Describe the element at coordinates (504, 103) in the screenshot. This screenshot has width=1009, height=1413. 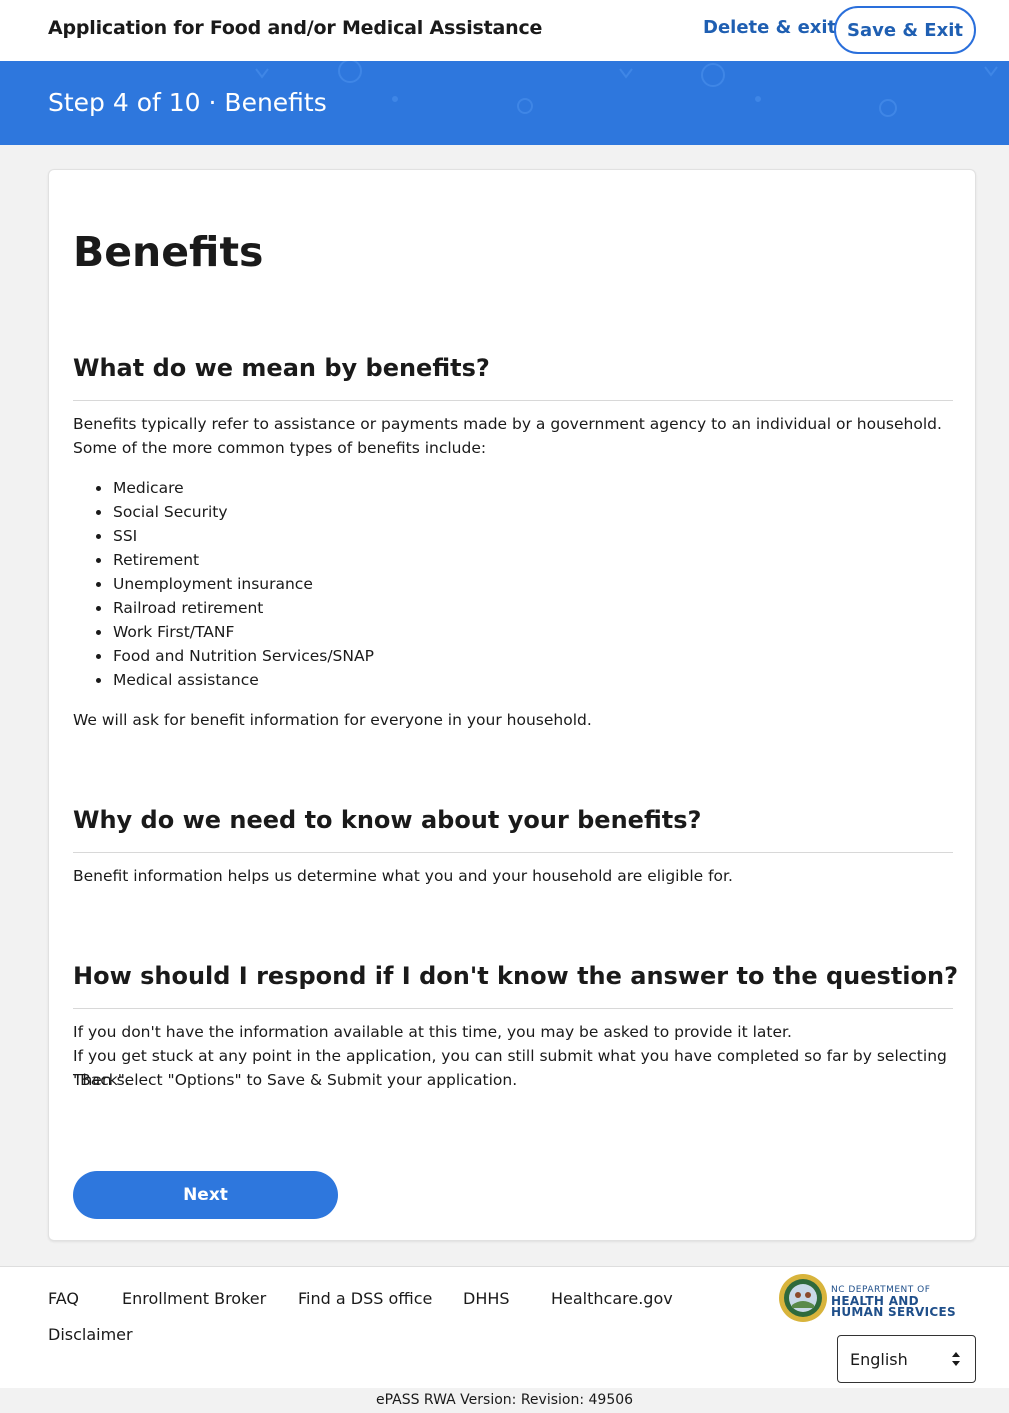
I see `step-banner: Step 4 of 10 · Benefits` at that location.